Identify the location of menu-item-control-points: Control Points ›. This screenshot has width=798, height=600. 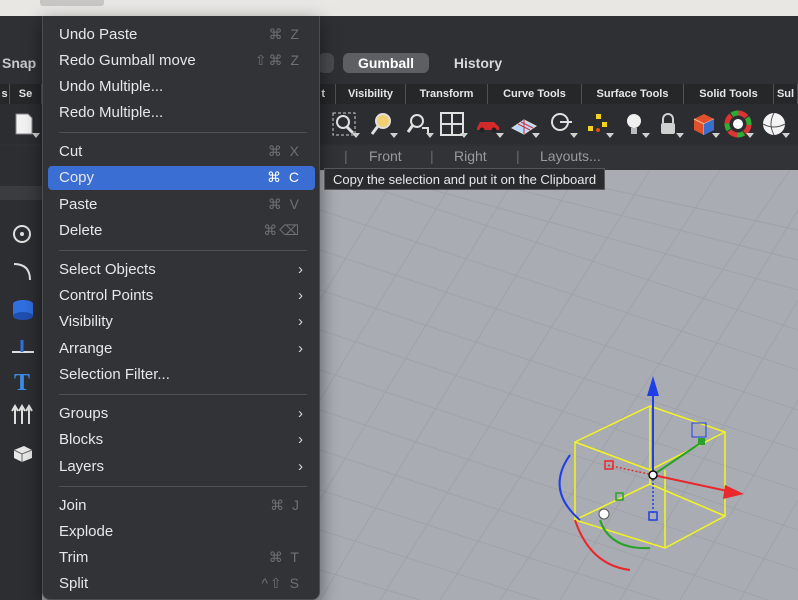
(181, 296).